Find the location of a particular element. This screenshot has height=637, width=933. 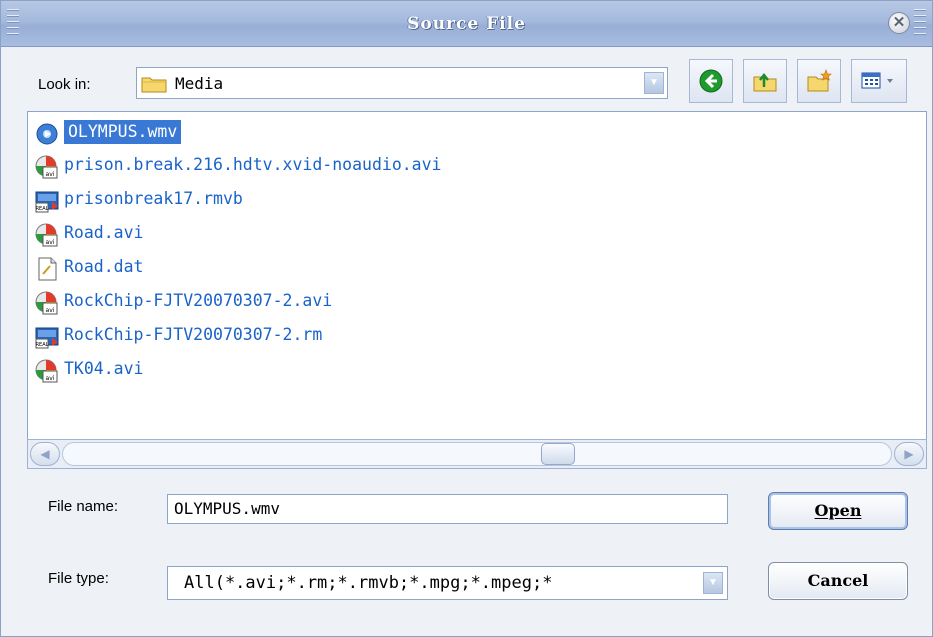

chevron-left-icon: ◀ is located at coordinates (45, 454).